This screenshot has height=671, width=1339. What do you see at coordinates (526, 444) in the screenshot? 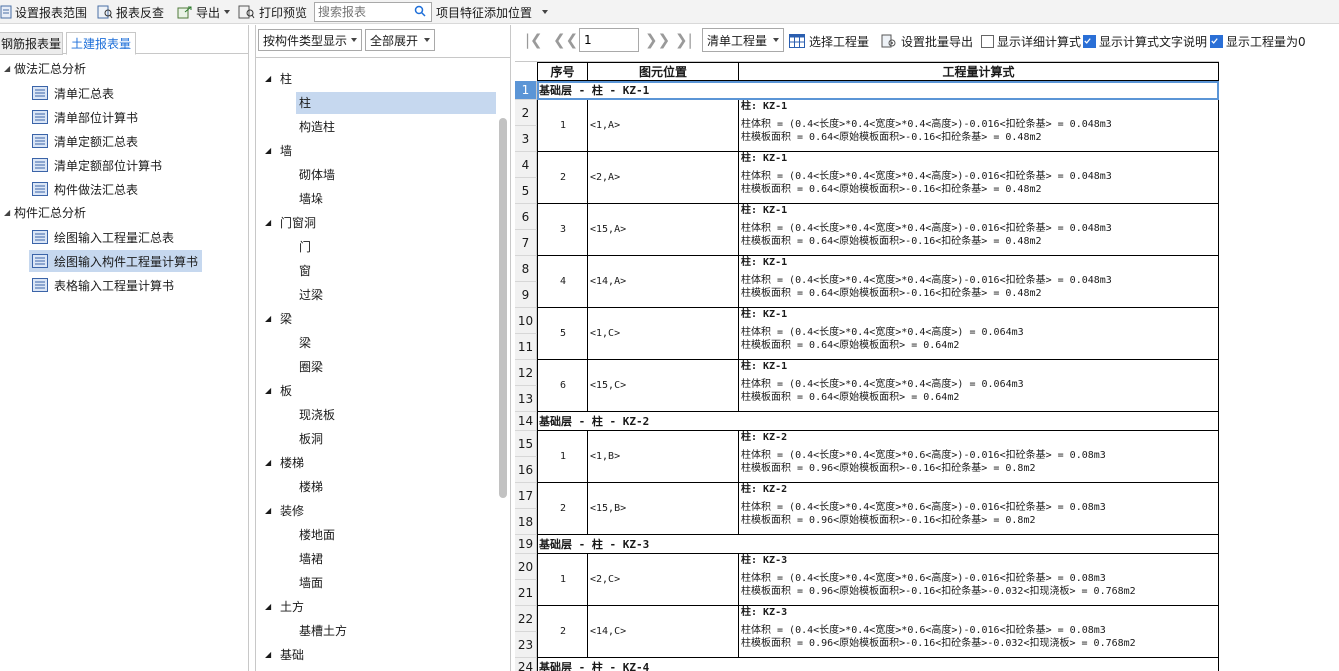
I see `row-number: 15` at bounding box center [526, 444].